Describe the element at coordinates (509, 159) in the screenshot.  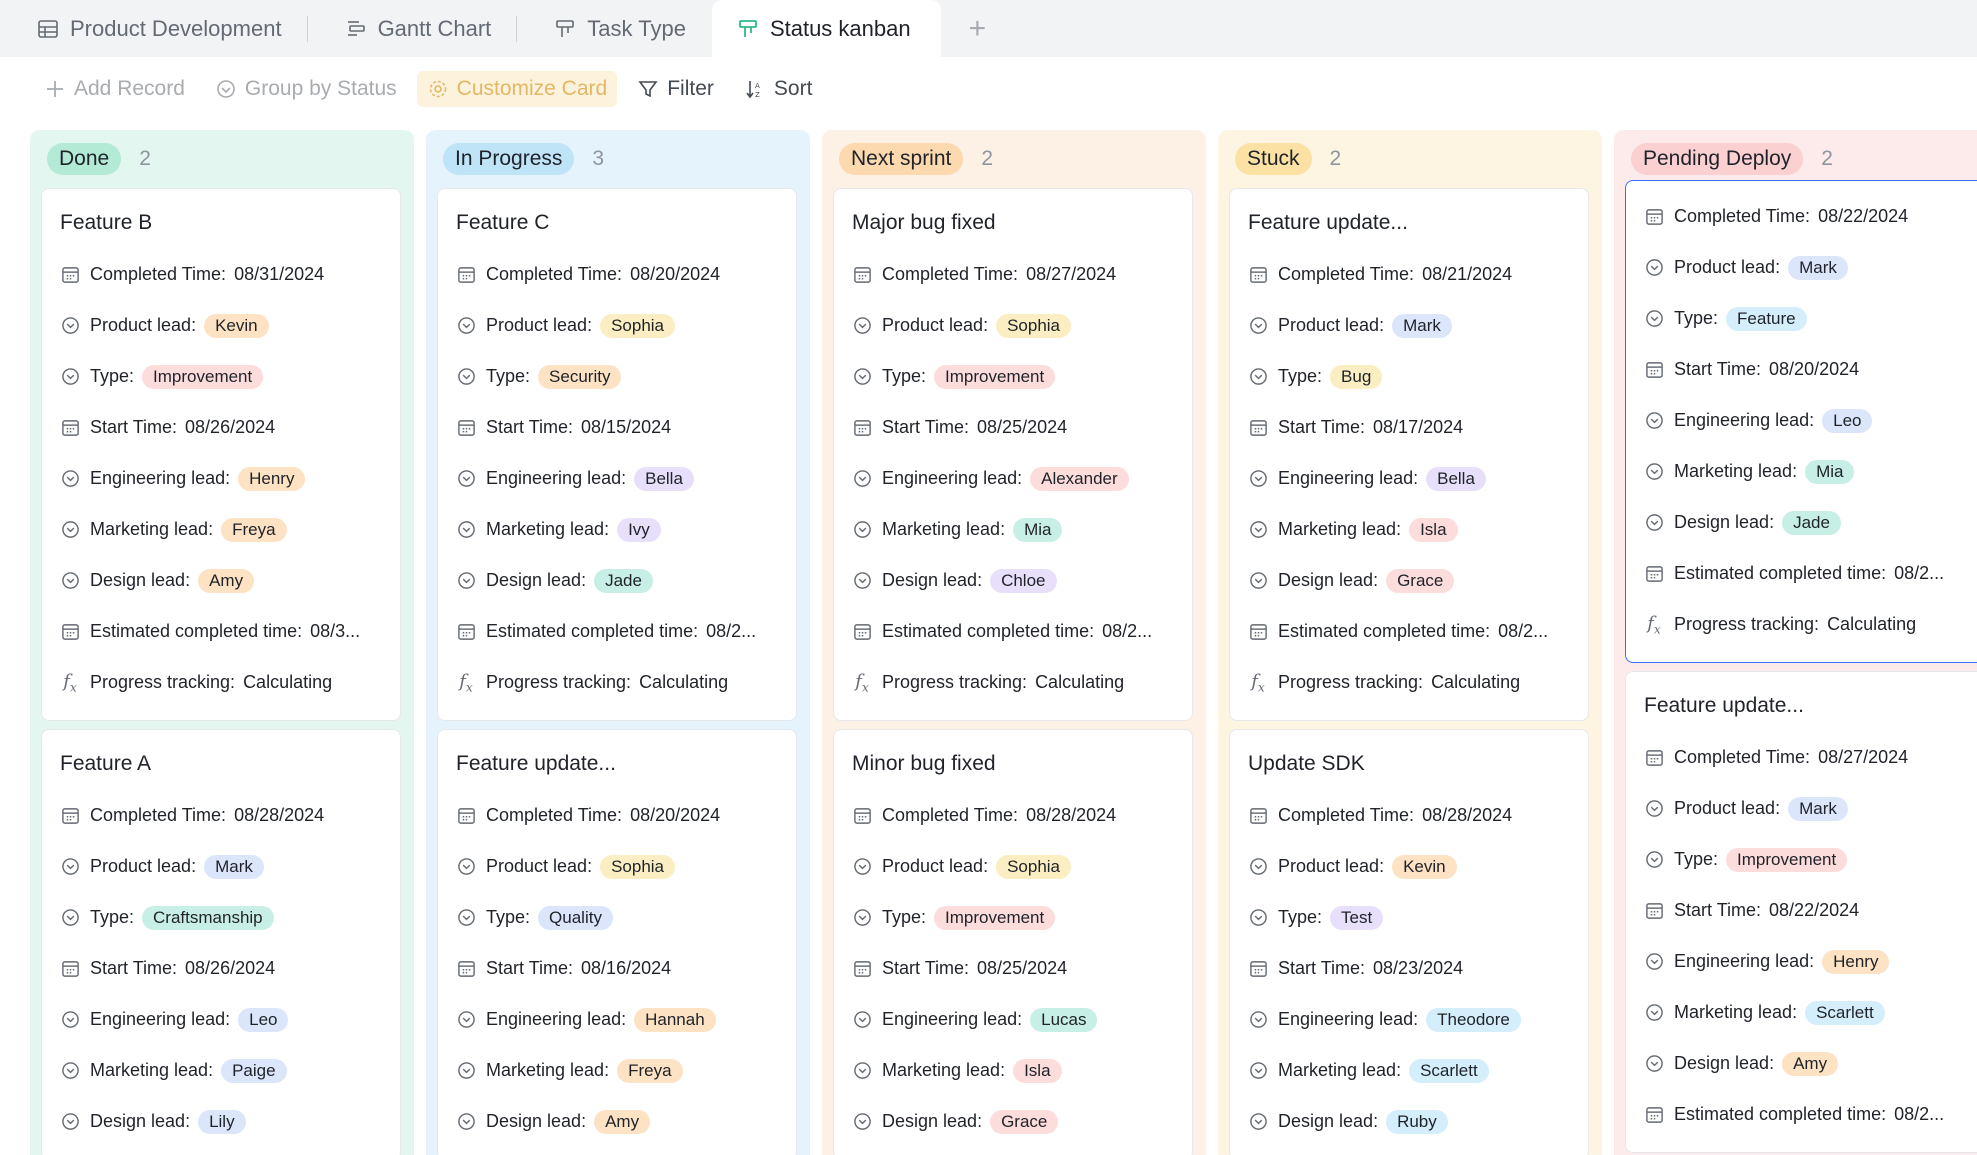
I see `status-badge: In Progress` at that location.